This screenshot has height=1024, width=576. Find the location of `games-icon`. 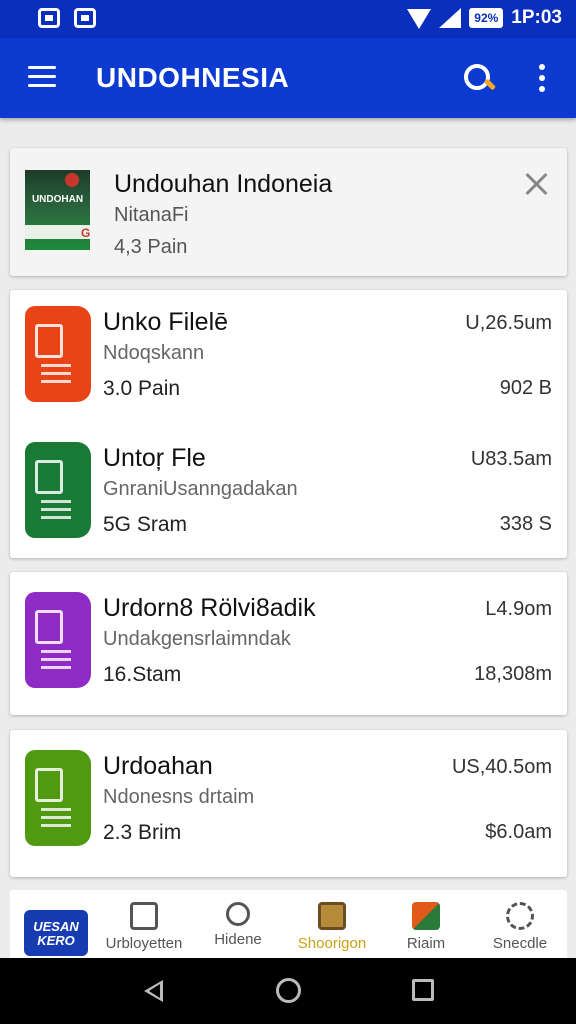

games-icon is located at coordinates (426, 916).